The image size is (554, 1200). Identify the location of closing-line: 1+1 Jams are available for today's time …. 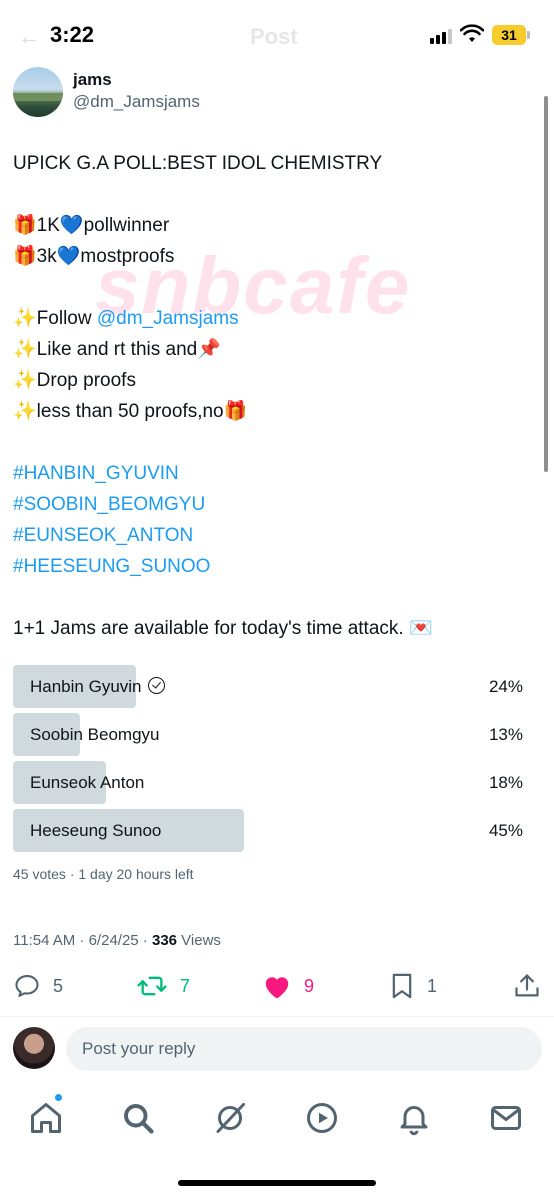
(223, 628).